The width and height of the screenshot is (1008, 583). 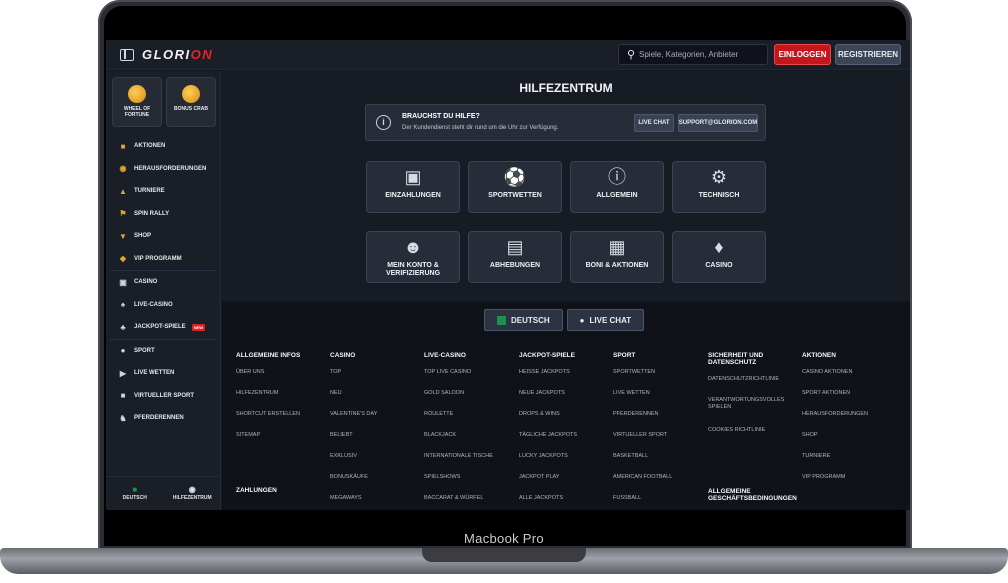 What do you see at coordinates (135, 493) in the screenshot?
I see `sidebar-language-button: ■ DEUTSCH` at bounding box center [135, 493].